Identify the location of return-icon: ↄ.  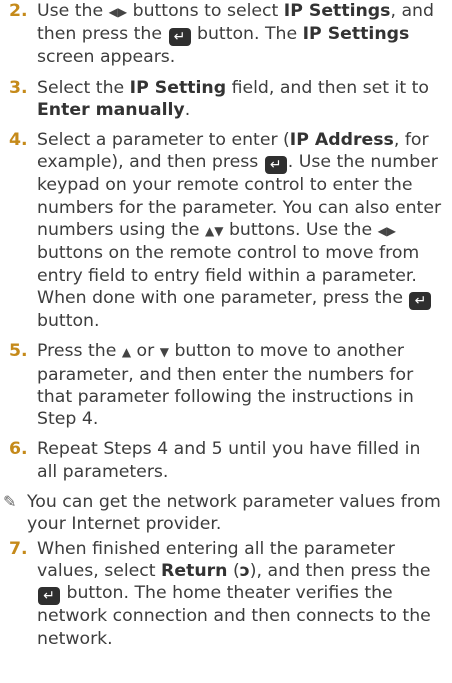
(244, 570).